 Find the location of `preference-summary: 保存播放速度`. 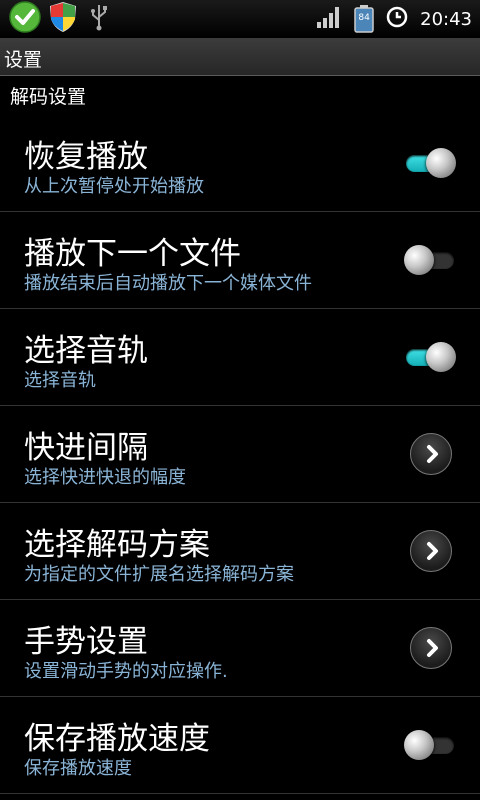

preference-summary: 保存播放速度 is located at coordinates (78, 768).